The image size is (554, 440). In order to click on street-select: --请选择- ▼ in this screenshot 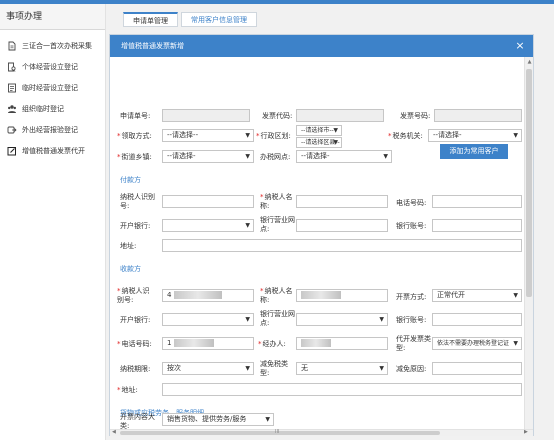, I will do `click(208, 156)`.